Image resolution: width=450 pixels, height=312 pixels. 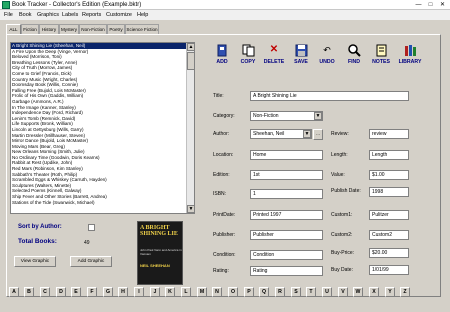 I want to click on find-button: FIND, so click(x=354, y=59).